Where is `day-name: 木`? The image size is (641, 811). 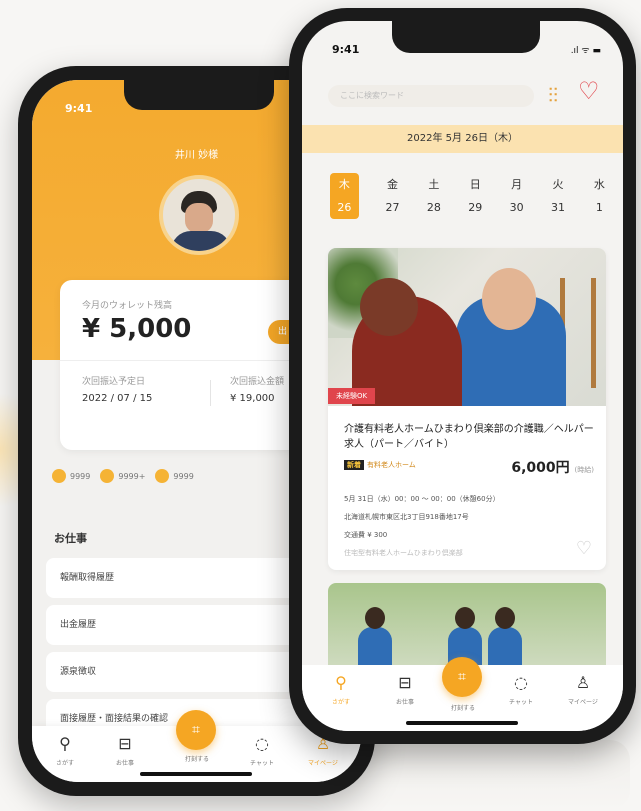 day-name: 木 is located at coordinates (344, 184).